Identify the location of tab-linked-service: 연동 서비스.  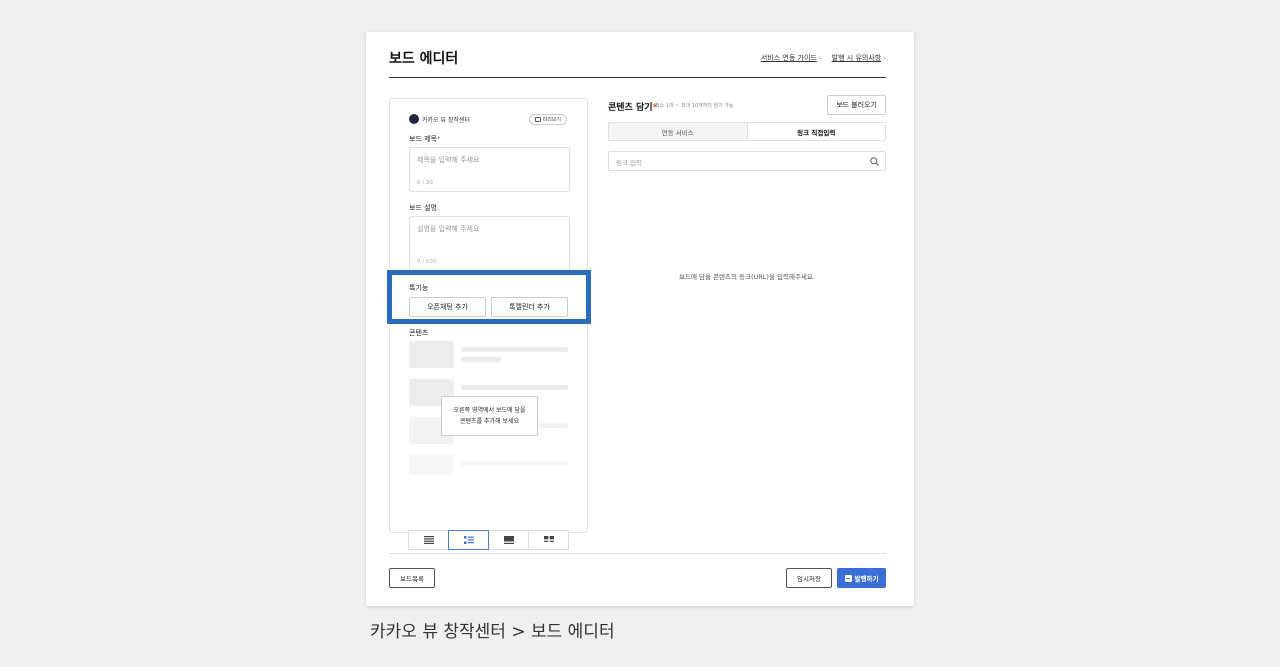
(678, 131).